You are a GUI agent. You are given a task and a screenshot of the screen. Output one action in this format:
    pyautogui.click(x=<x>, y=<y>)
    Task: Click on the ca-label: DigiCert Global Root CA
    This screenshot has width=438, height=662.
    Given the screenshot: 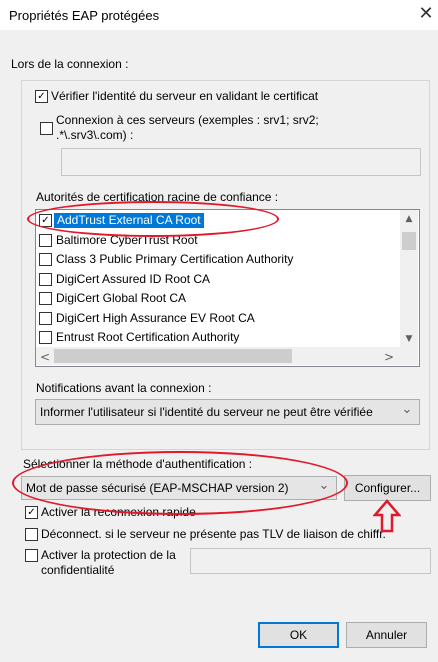 What is the action you would take?
    pyautogui.click(x=121, y=298)
    